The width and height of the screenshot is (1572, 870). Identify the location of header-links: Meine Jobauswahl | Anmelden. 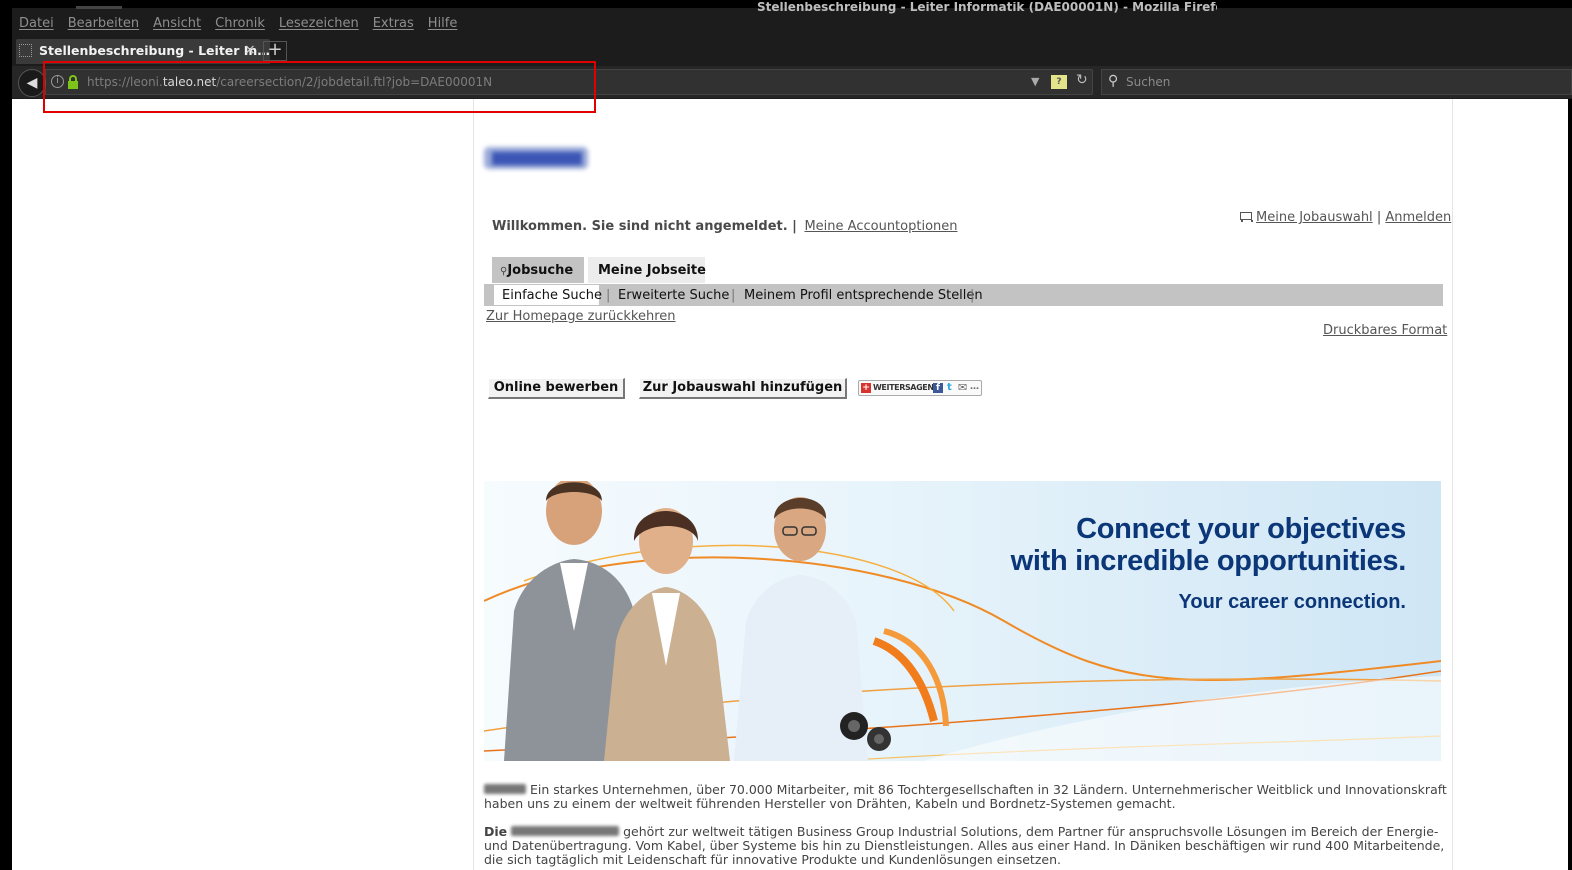
(1344, 217).